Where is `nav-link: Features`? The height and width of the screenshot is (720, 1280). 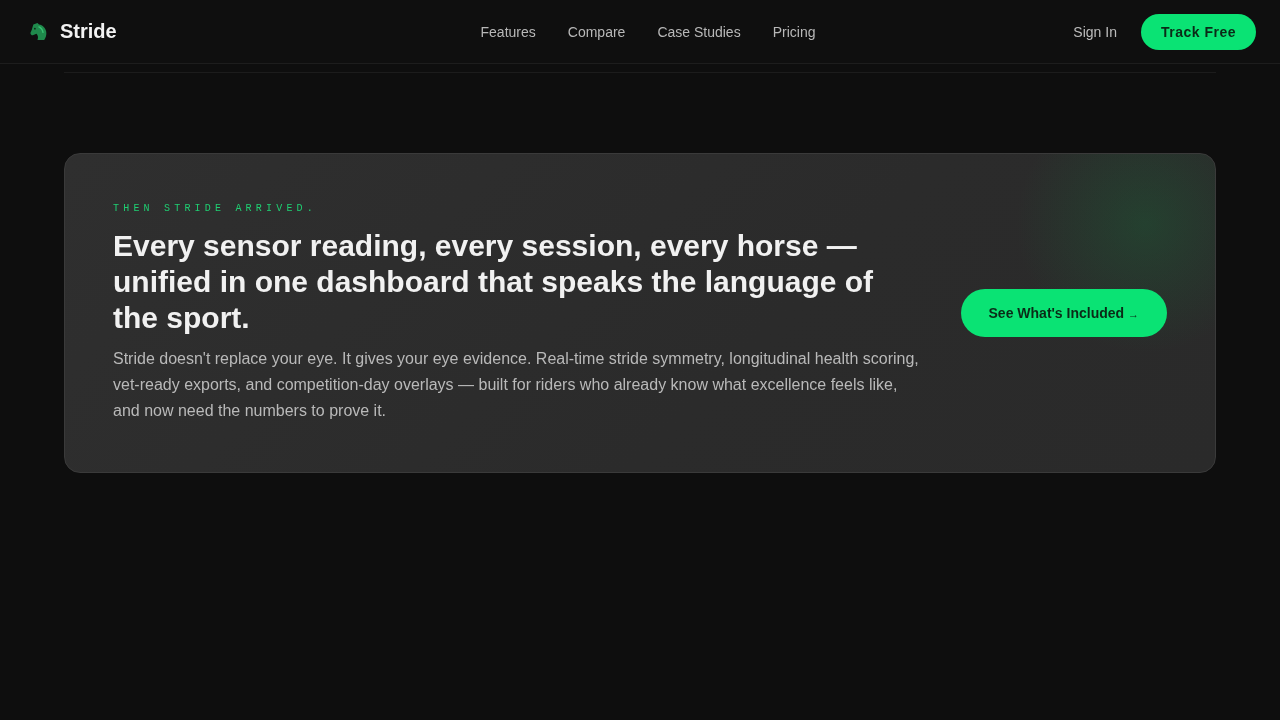 nav-link: Features is located at coordinates (508, 31).